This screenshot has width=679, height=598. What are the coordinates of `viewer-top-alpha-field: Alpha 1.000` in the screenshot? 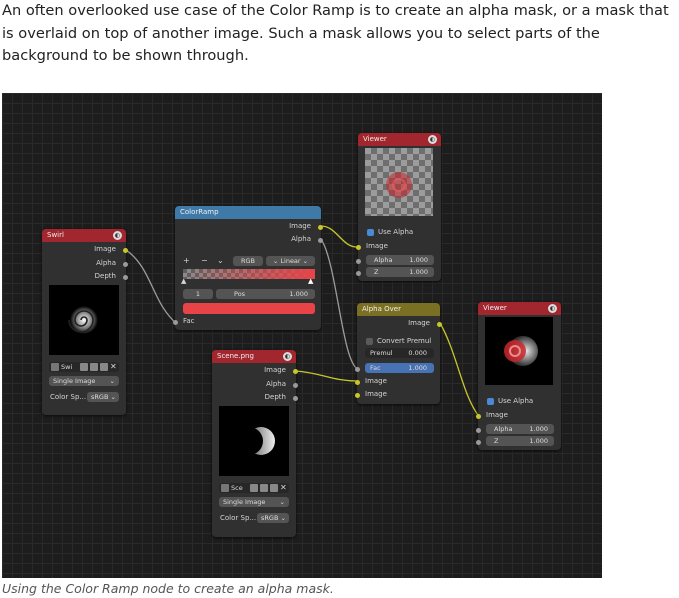 It's located at (400, 260).